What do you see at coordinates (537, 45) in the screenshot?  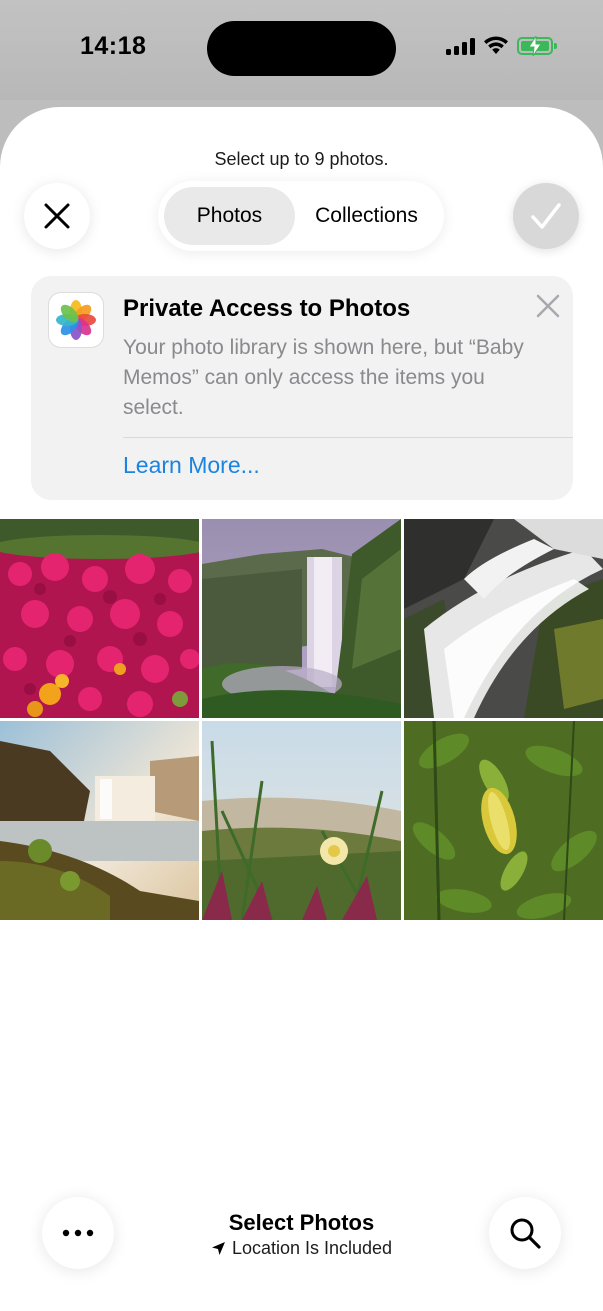 I see `battery-charging-icon` at bounding box center [537, 45].